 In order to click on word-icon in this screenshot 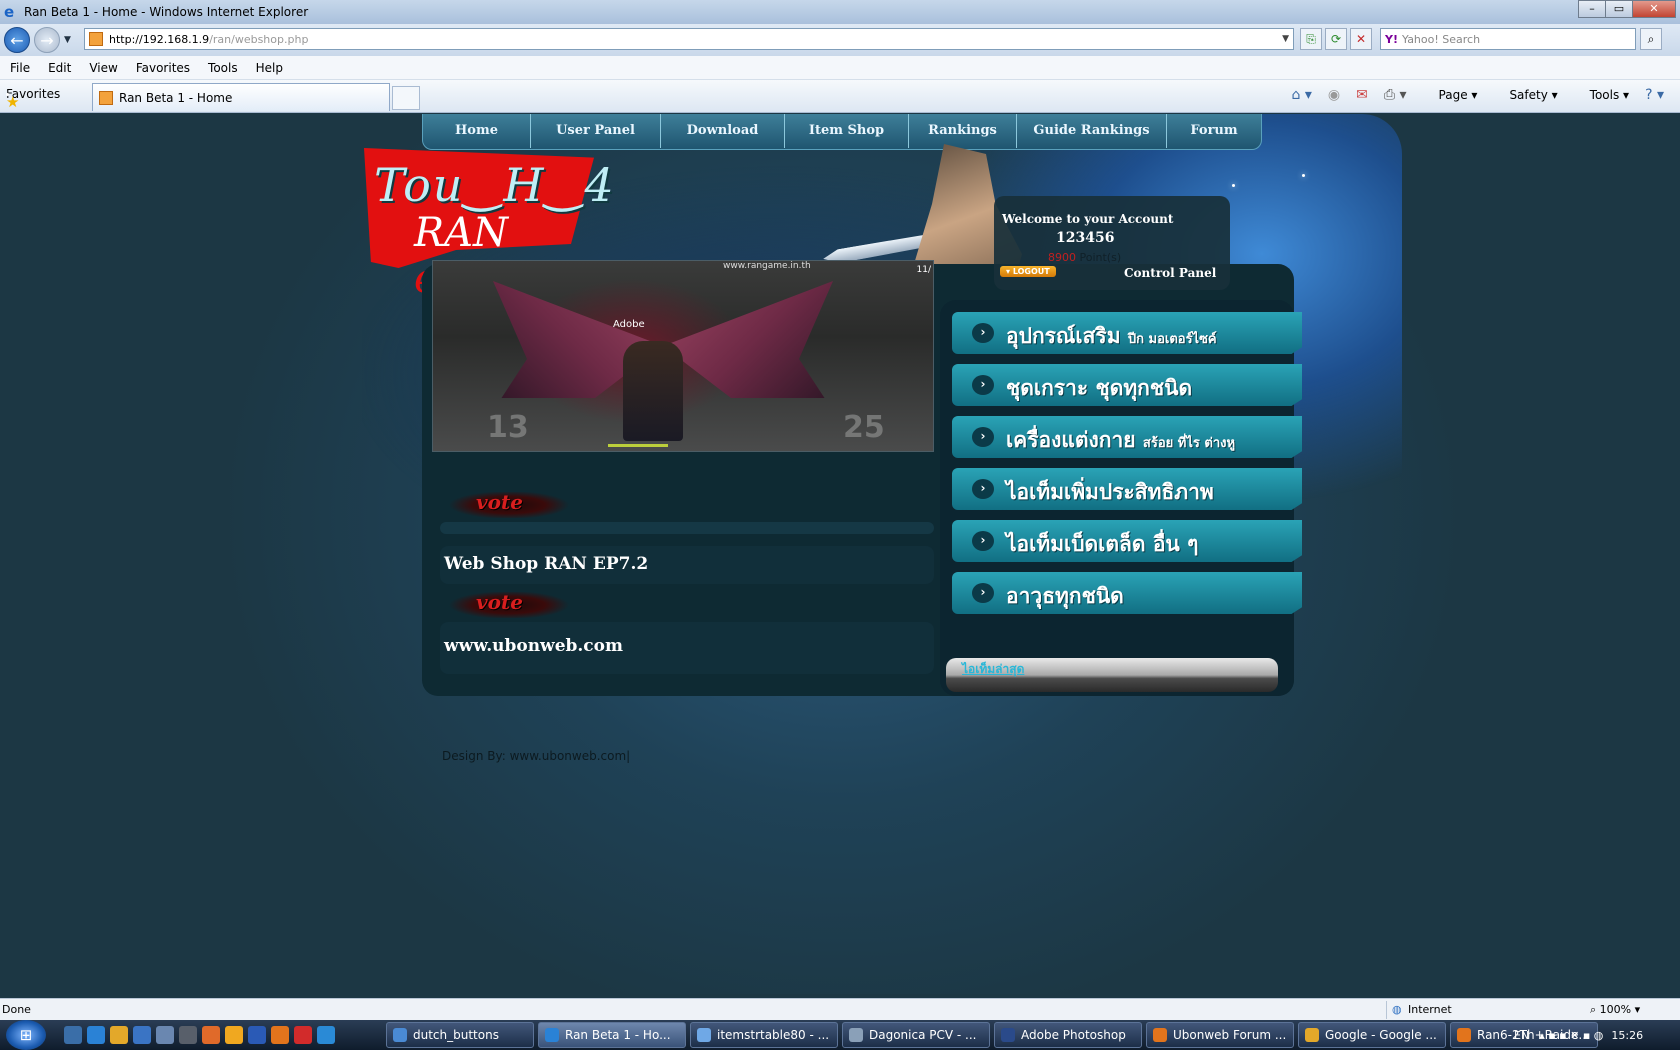, I will do `click(257, 1035)`.